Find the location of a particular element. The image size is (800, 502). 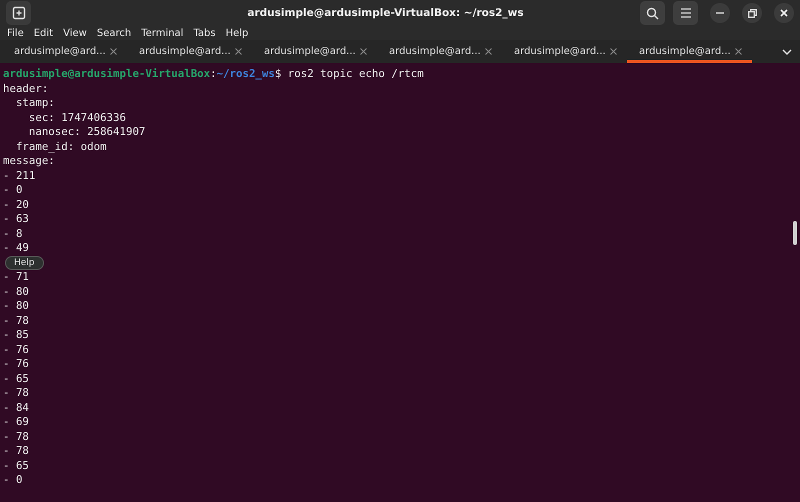

menu-button is located at coordinates (685, 13).